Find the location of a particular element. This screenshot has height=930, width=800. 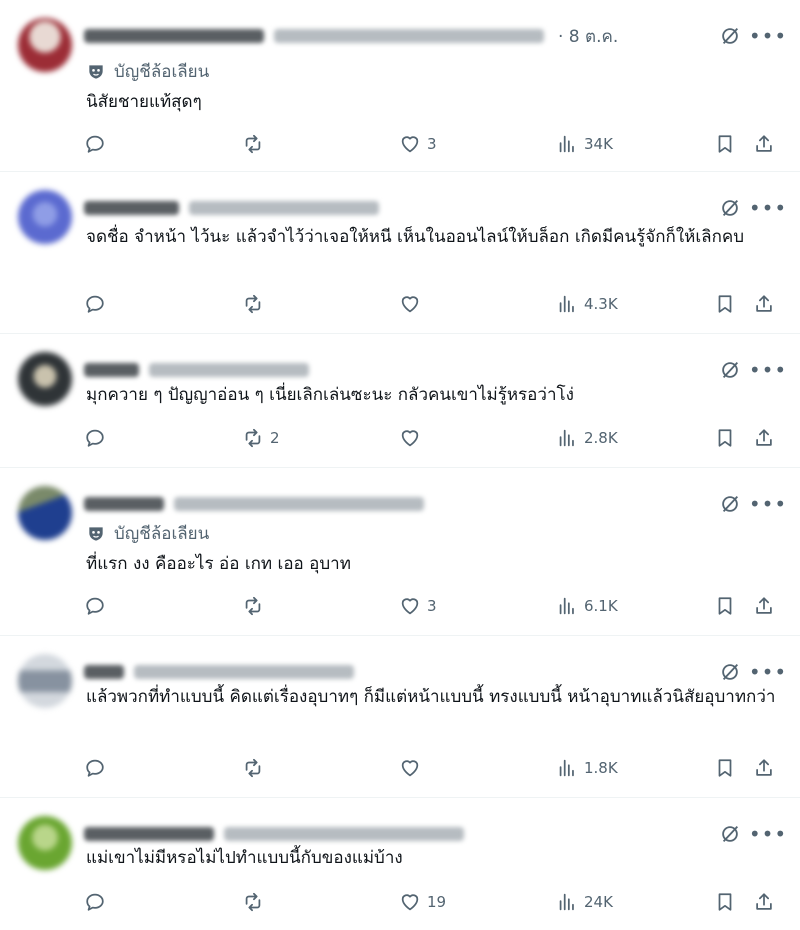

view-count: 1.8K is located at coordinates (601, 768).